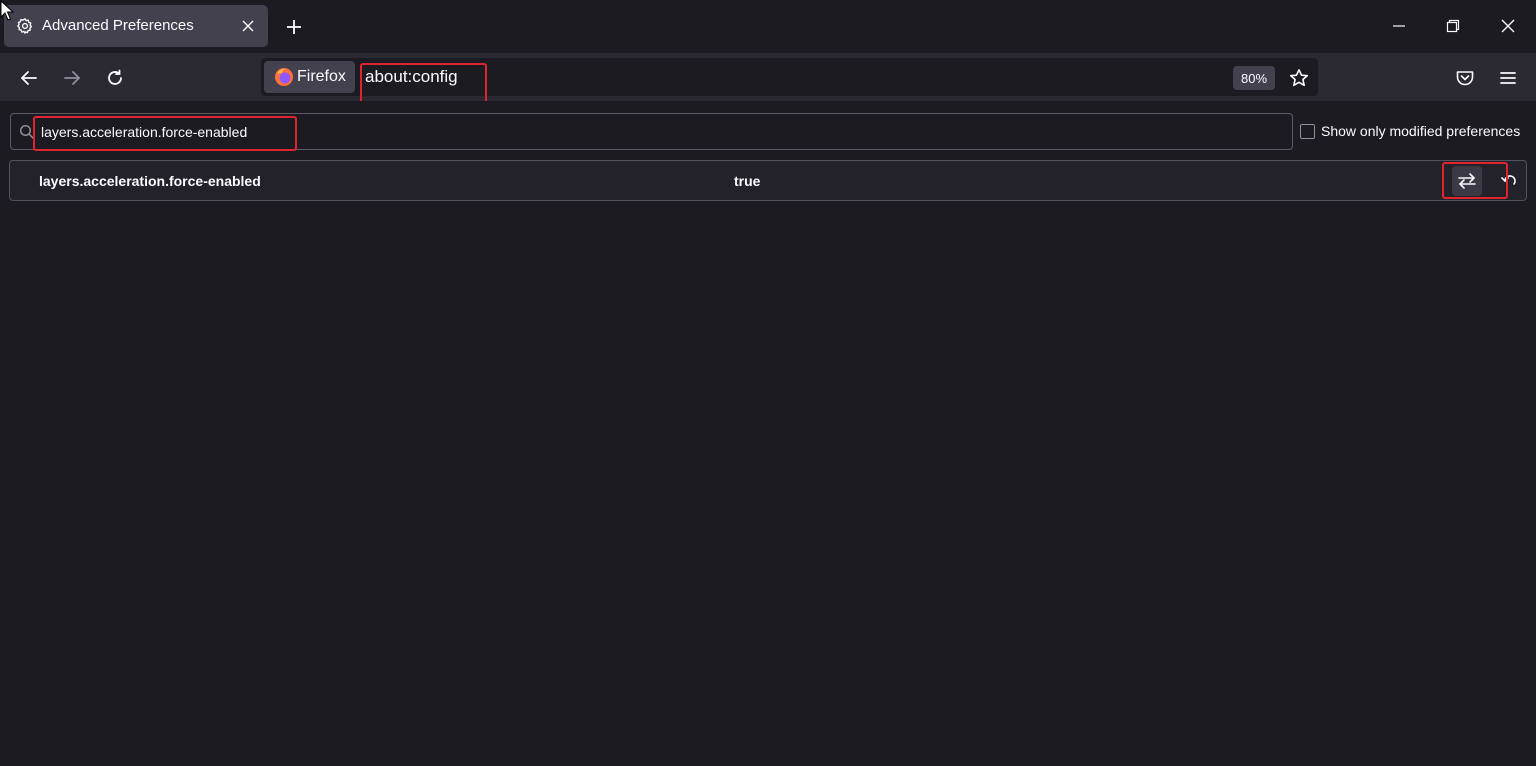 The width and height of the screenshot is (1536, 766). I want to click on navigation-toolbar: Firefox about:config 80%, so click(768, 80).